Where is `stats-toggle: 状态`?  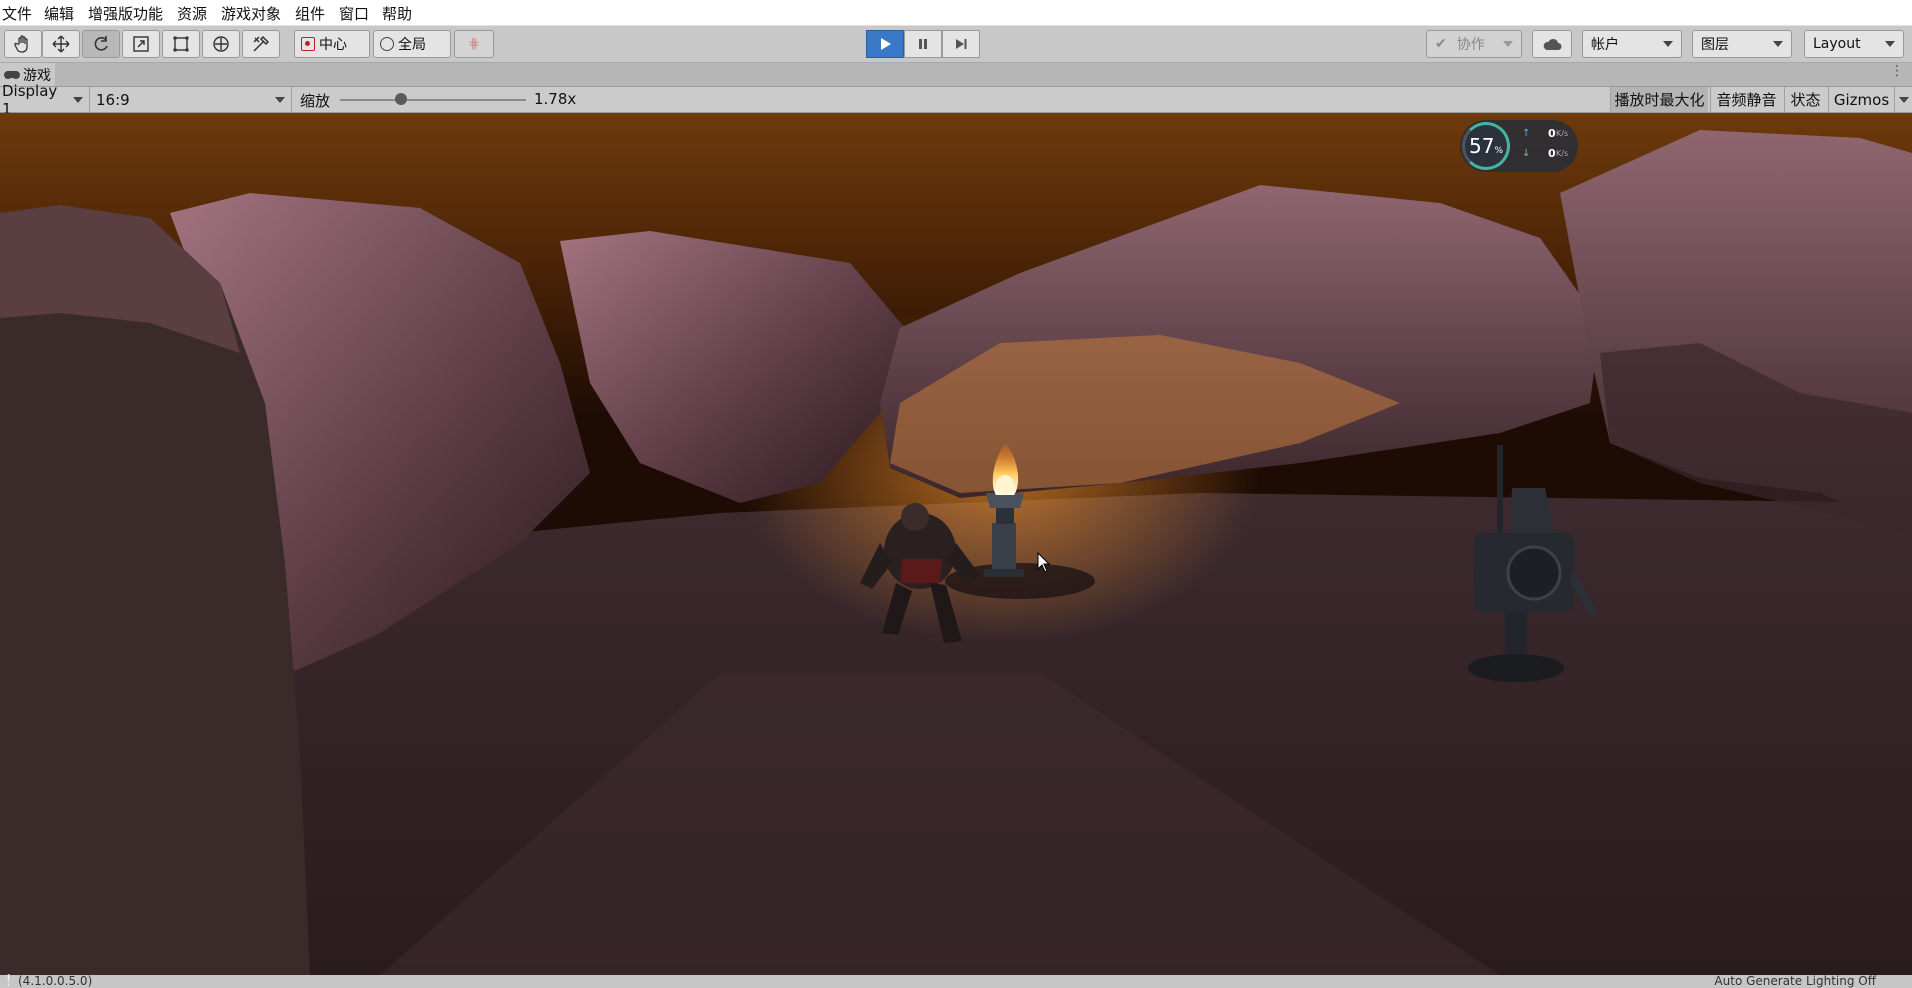 stats-toggle: 状态 is located at coordinates (1805, 99).